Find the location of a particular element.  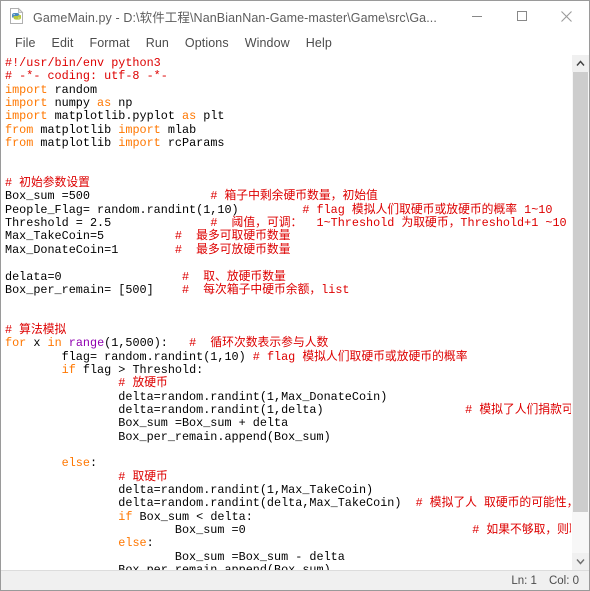

status-bar: Ln: 1 Col: 0 is located at coordinates (295, 580).